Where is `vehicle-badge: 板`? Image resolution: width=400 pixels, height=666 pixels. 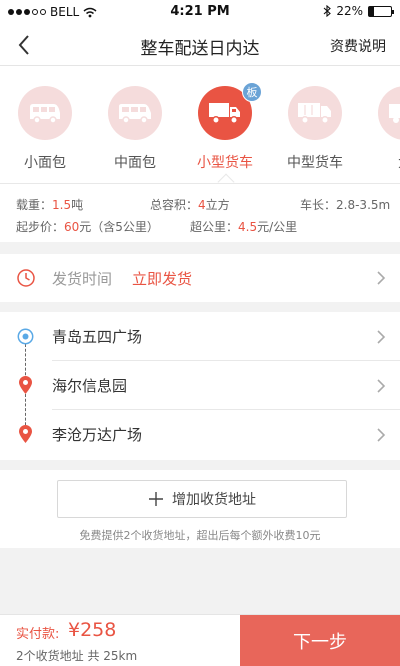
vehicle-badge: 板 is located at coordinates (252, 92).